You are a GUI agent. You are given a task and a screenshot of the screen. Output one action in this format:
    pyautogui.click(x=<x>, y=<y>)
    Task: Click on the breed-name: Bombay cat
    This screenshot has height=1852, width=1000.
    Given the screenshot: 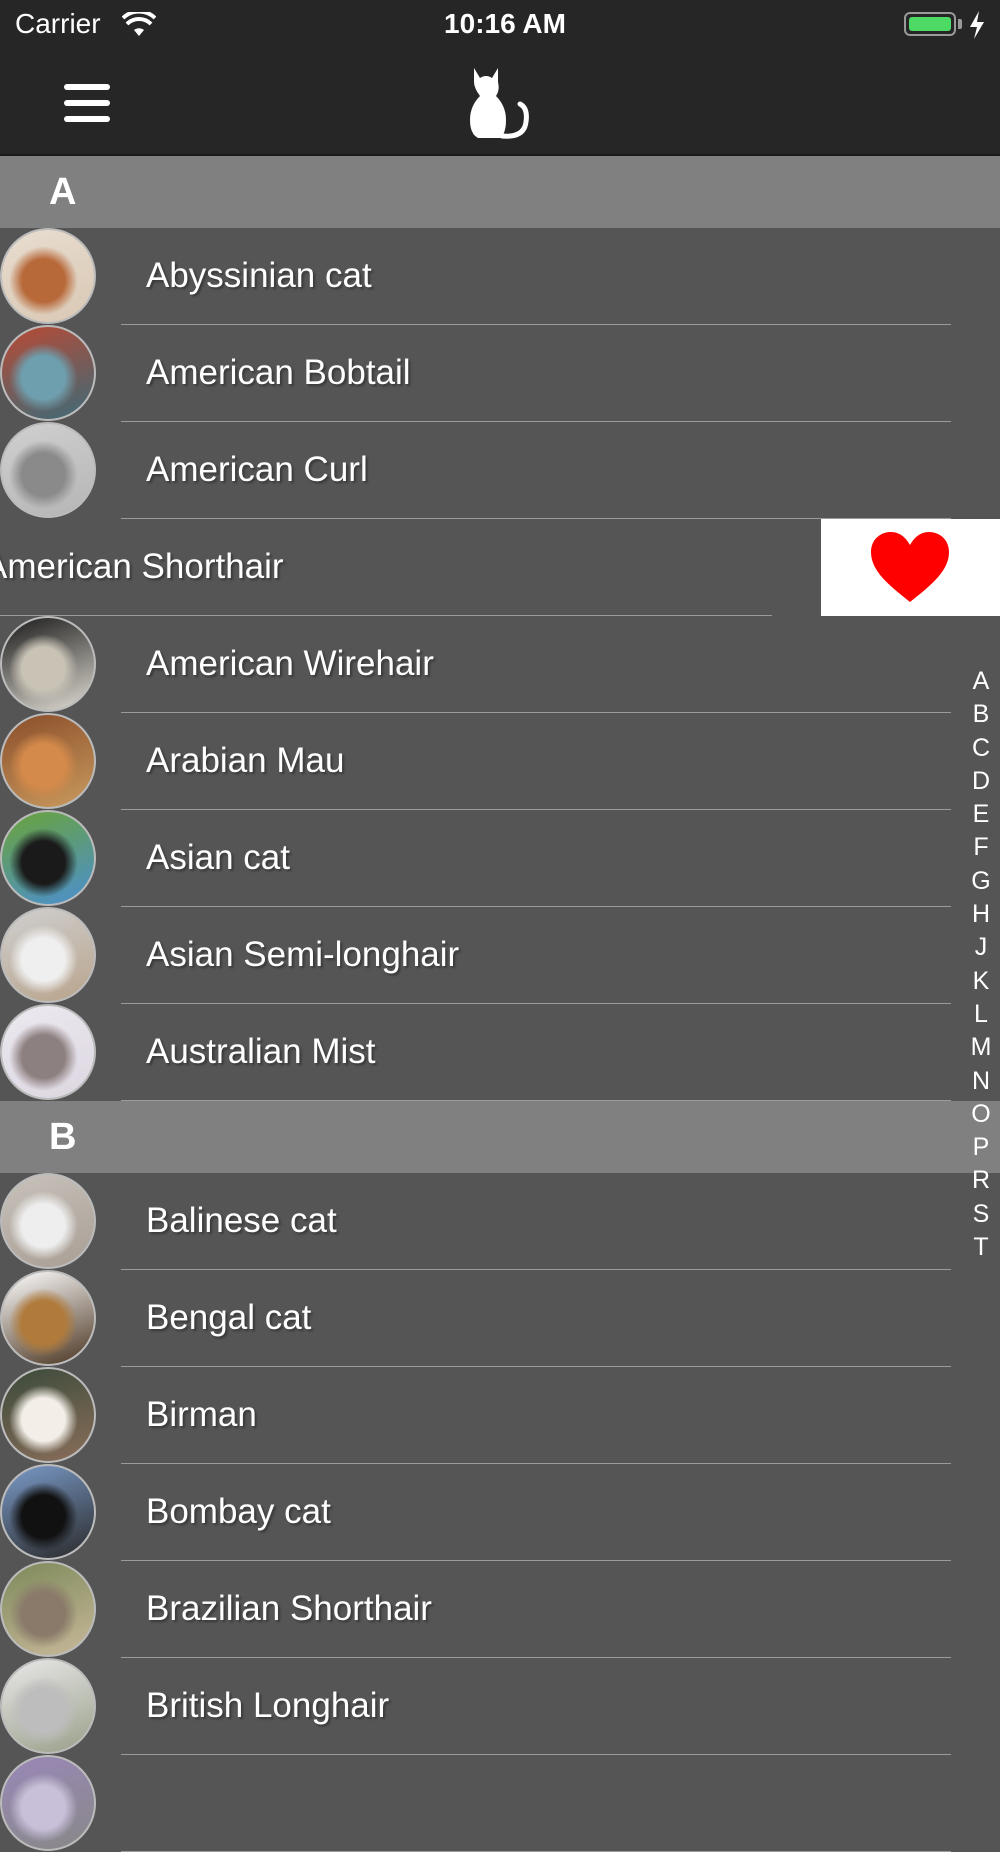 What is the action you would take?
    pyautogui.click(x=238, y=1511)
    